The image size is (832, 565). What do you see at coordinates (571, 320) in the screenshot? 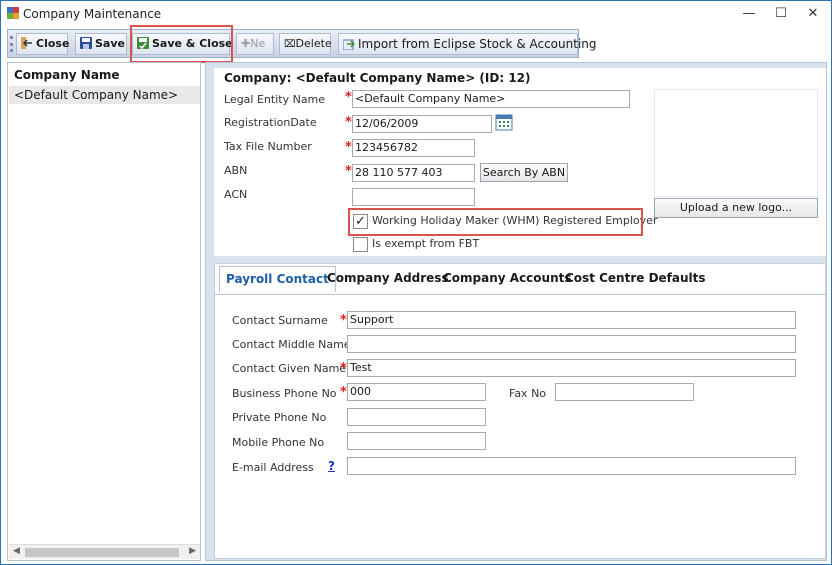
I see `surname-input: Support` at bounding box center [571, 320].